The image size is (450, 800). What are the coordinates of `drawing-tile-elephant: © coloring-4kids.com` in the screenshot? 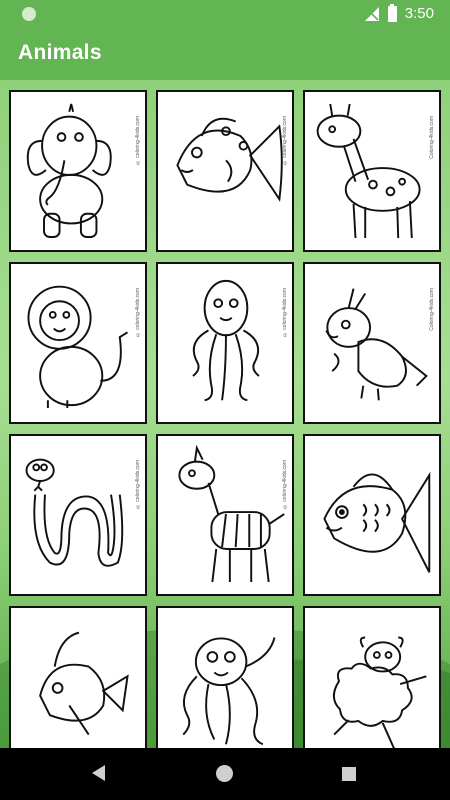 It's located at (78, 171).